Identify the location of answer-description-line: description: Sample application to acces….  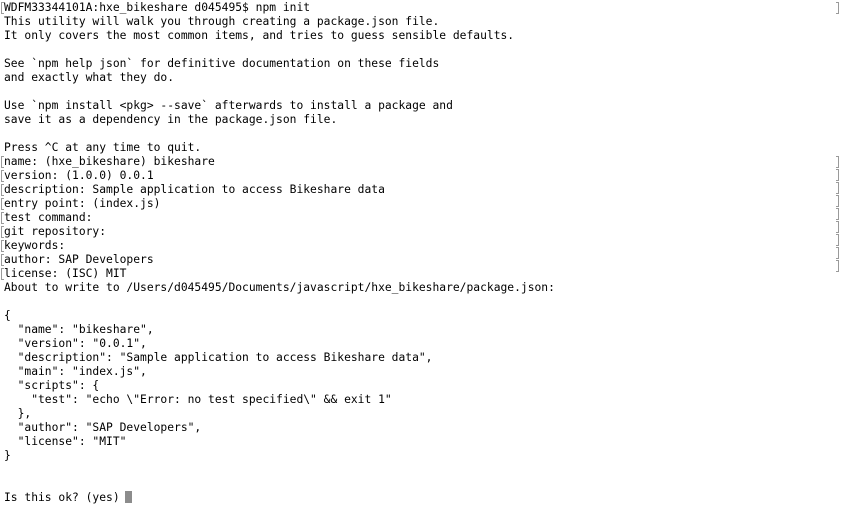
(279, 190).